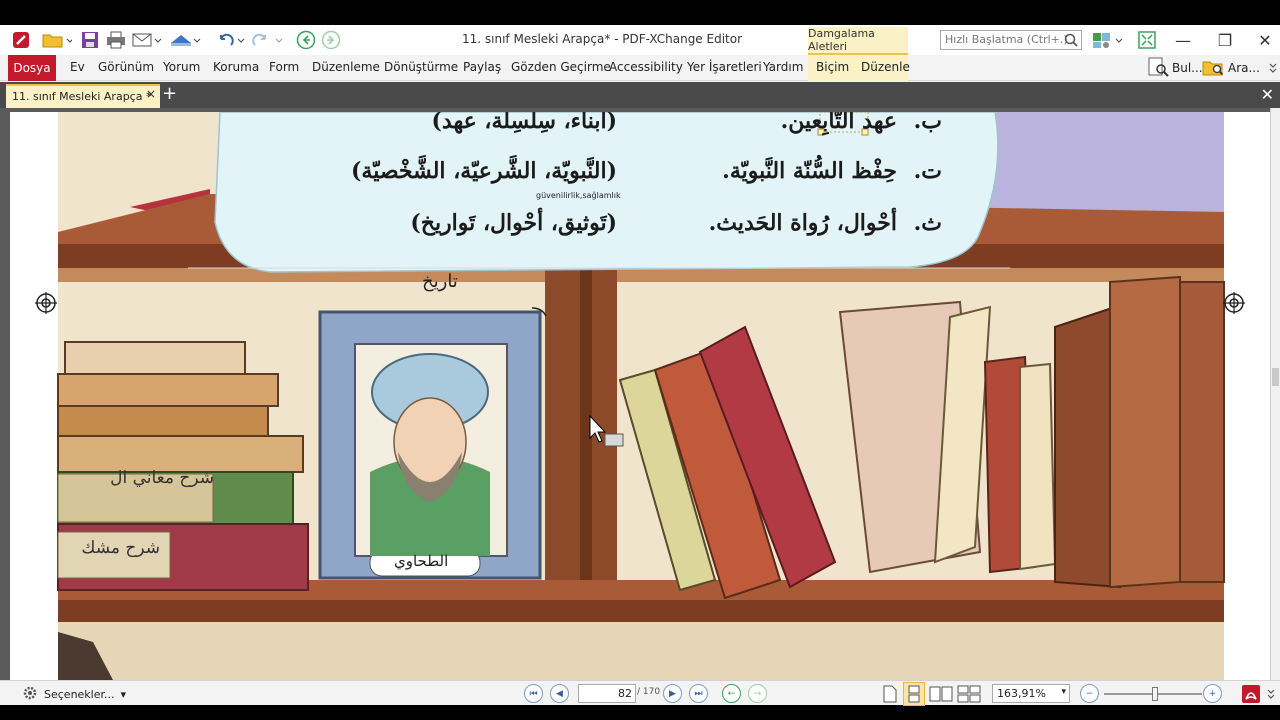 This screenshot has width=1280, height=720. I want to click on previous-page-button: ◀, so click(559, 693).